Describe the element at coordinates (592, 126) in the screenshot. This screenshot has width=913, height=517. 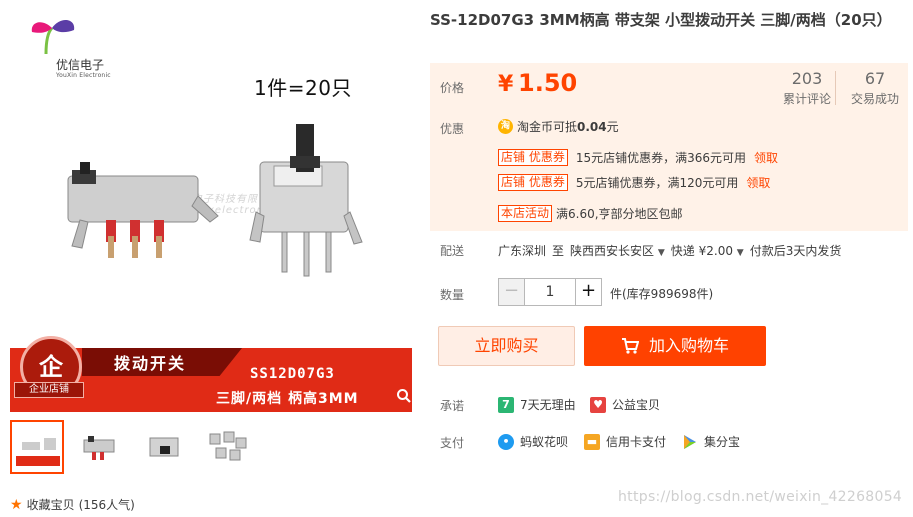
I see `coin-amount: 0.04` at that location.